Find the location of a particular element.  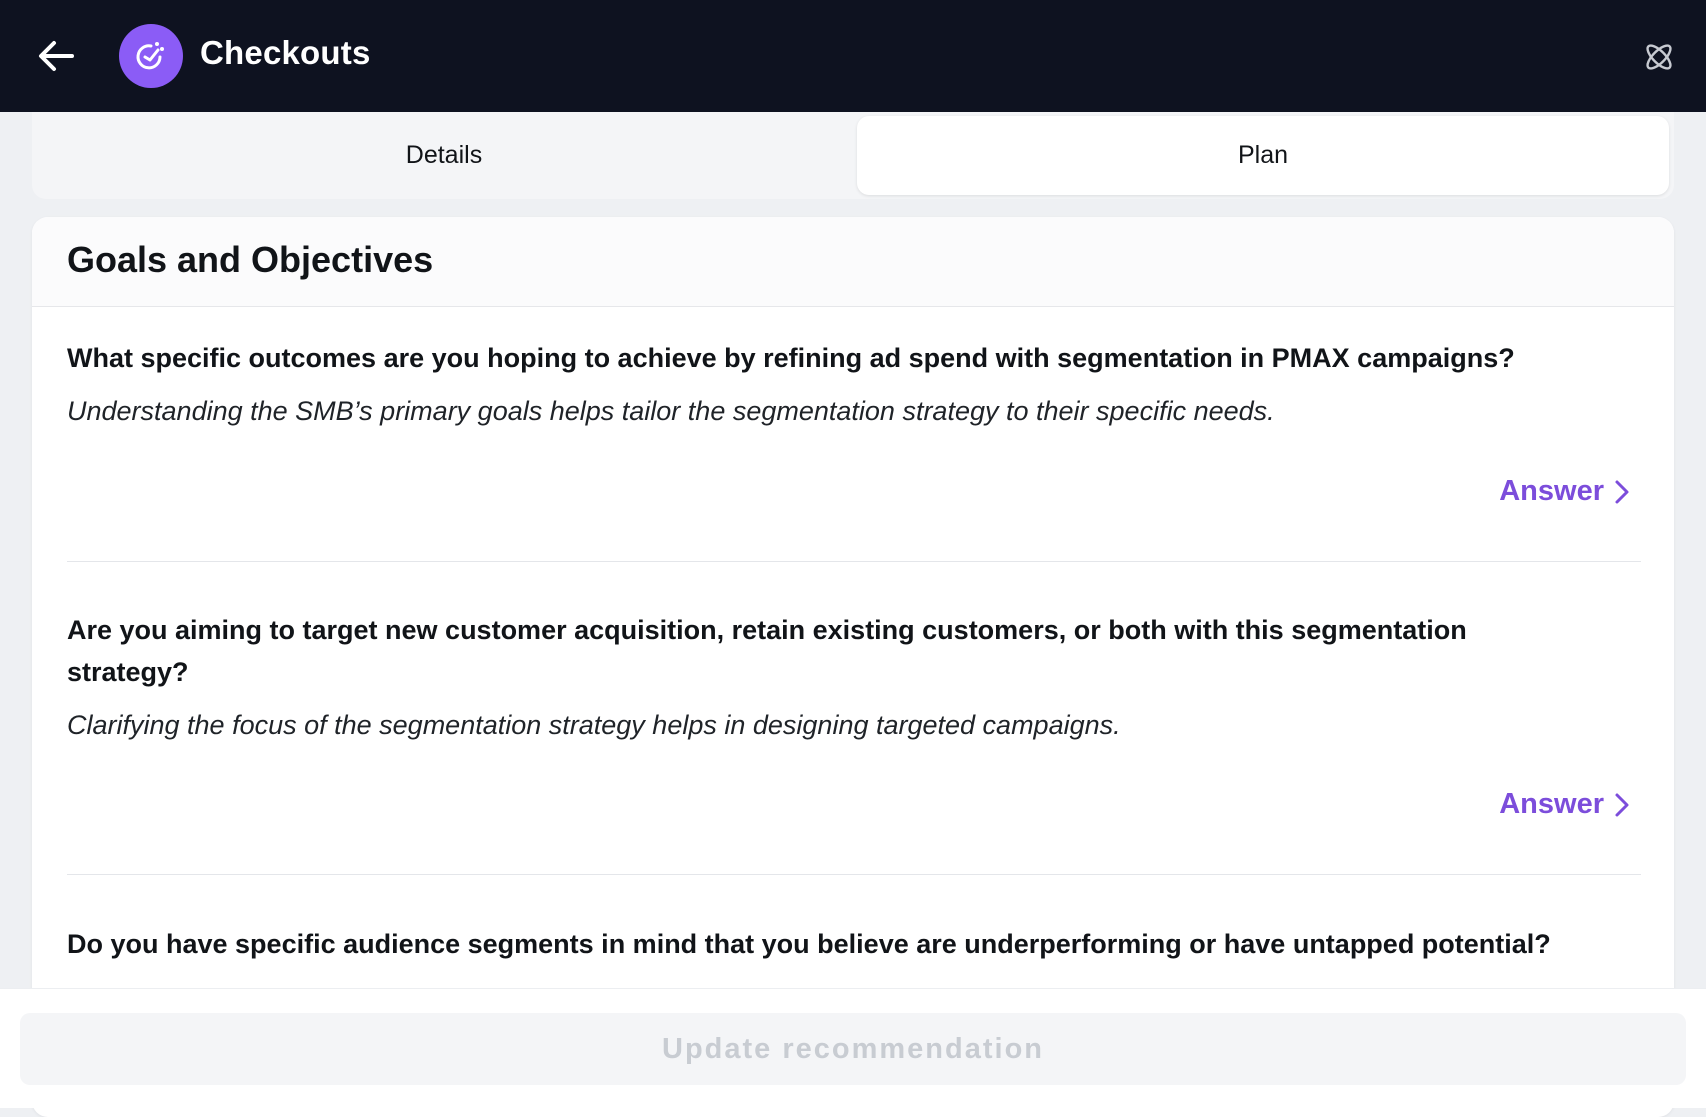

footer-bar: Update recommendation is located at coordinates (853, 1048).